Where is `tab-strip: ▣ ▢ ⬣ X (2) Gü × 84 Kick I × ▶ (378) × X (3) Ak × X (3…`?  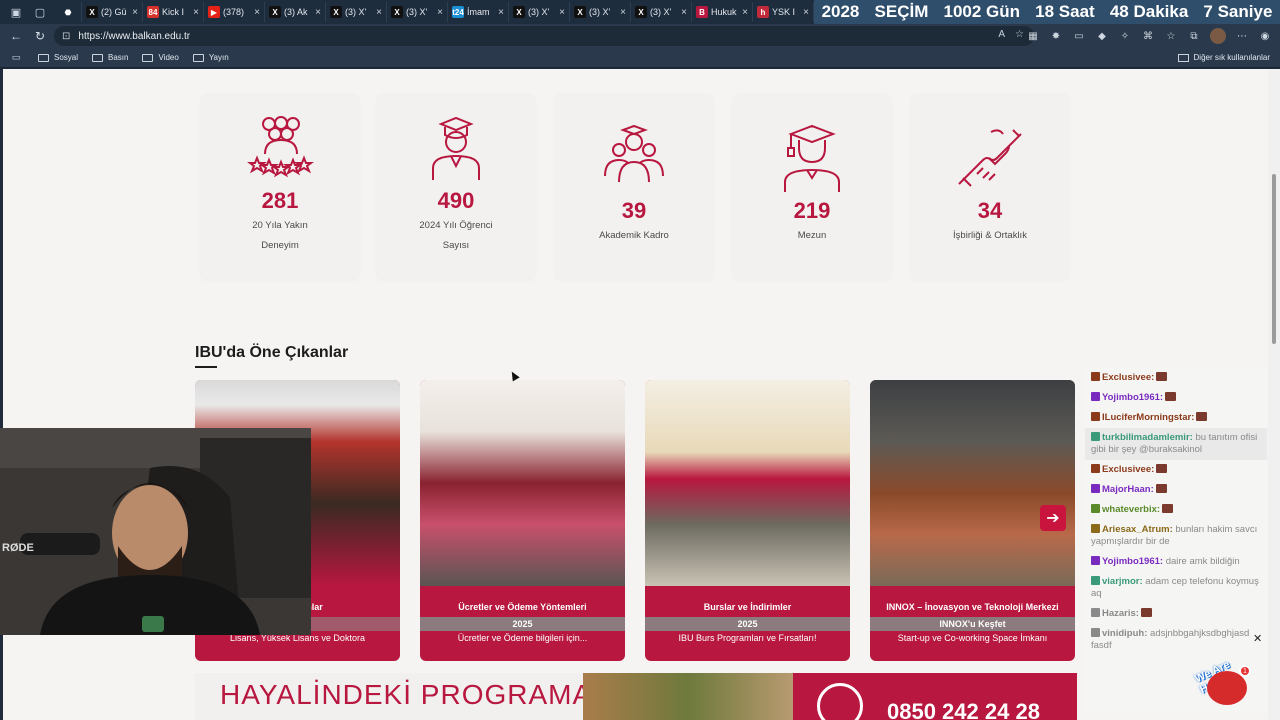
tab-strip: ▣ ▢ ⬣ X (2) Gü × 84 Kick I × ▶ (378) × X (3) Ak × X (3… is located at coordinates (640, 12).